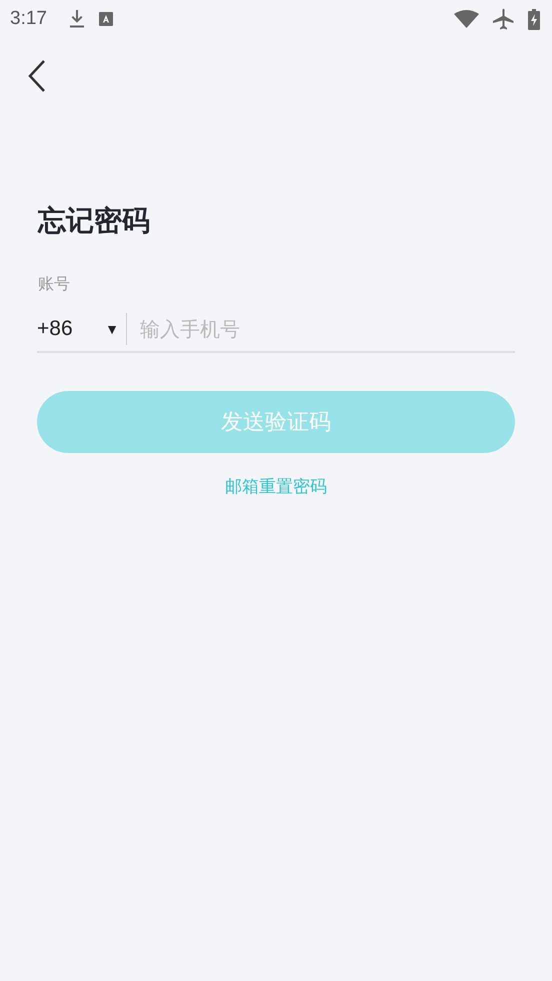 The image size is (552, 981). Describe the element at coordinates (276, 486) in the screenshot. I see `email-reset-link: 邮箱重置密码` at that location.